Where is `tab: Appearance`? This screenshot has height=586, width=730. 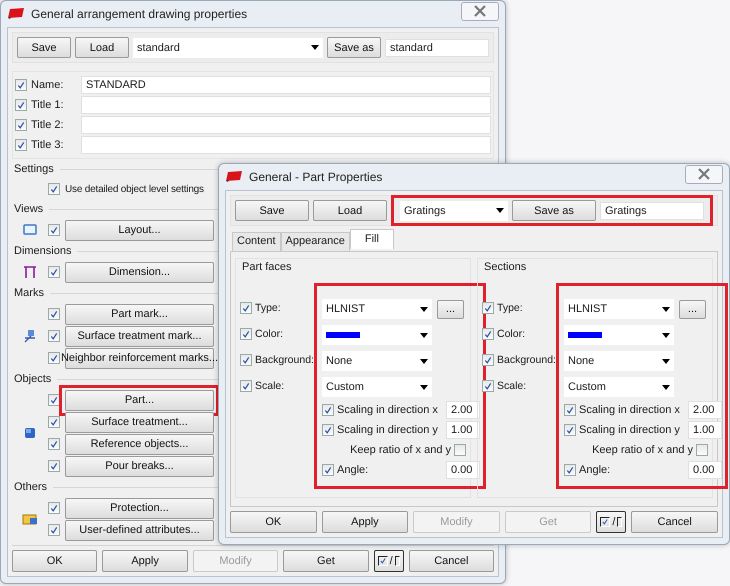
tab: Appearance is located at coordinates (315, 241).